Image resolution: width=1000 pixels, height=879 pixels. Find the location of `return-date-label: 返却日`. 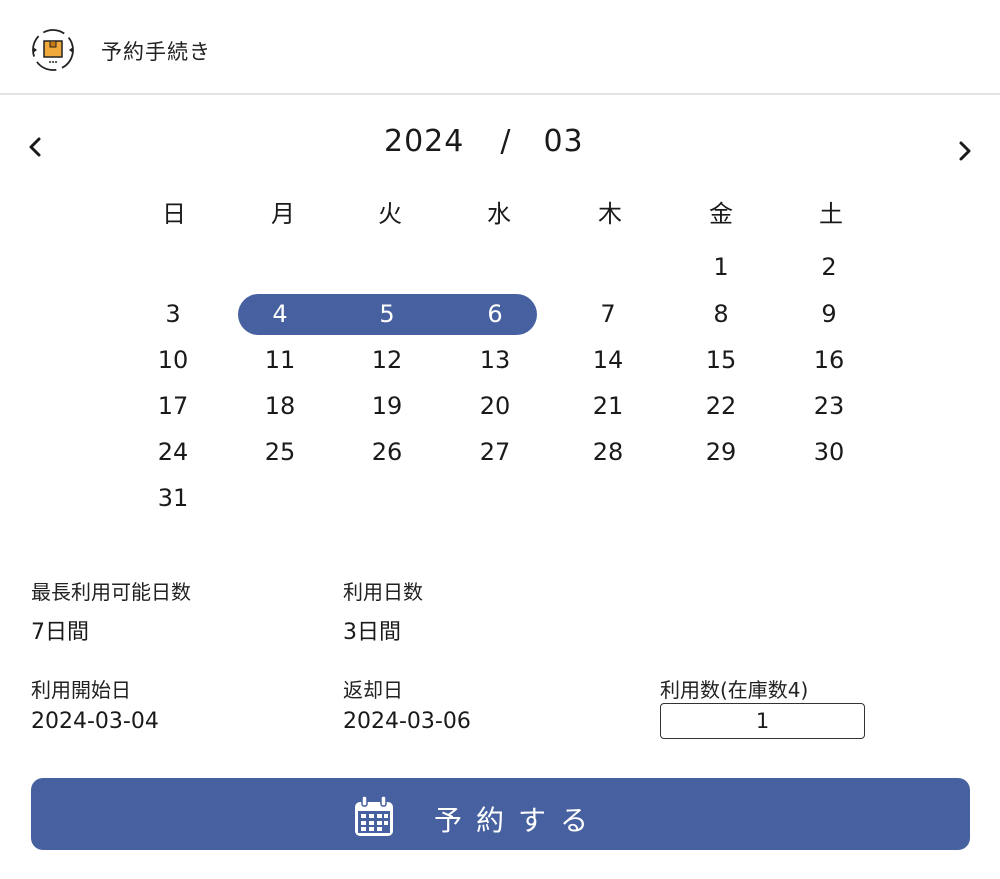

return-date-label: 返却日 is located at coordinates (373, 690).